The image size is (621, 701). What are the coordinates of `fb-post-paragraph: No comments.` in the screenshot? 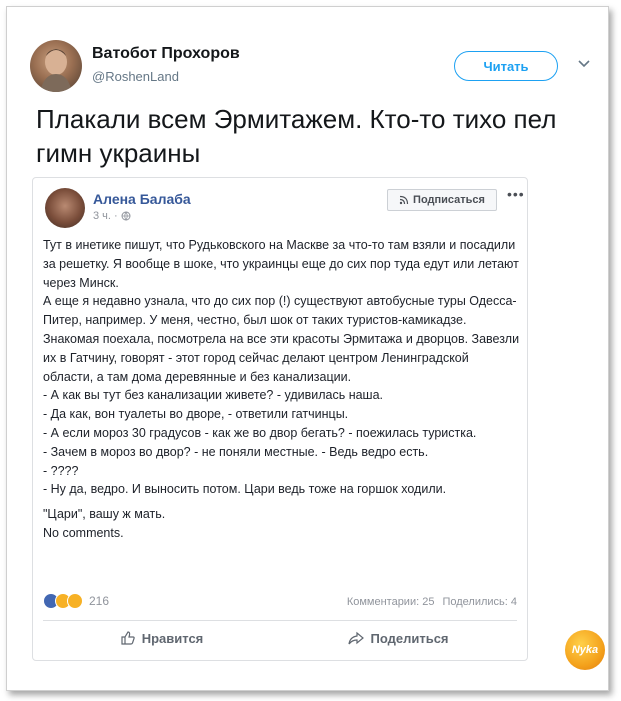 It's located at (83, 532).